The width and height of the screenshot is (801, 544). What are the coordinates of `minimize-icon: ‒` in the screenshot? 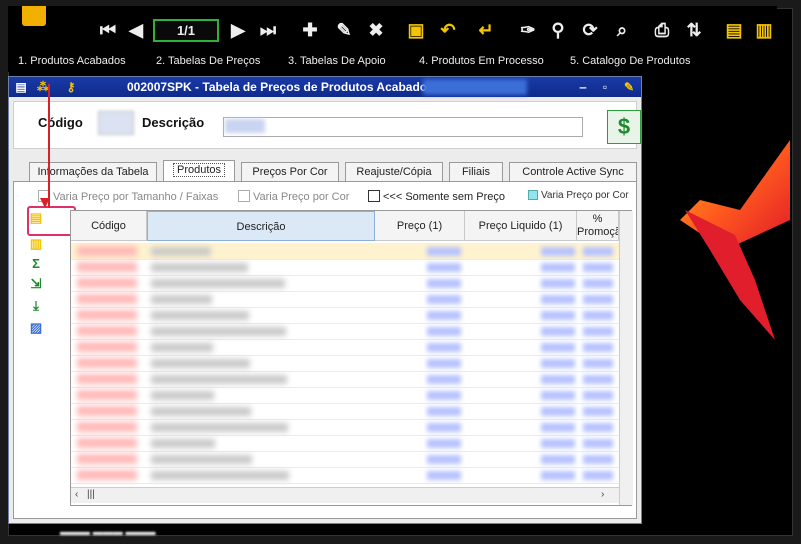 It's located at (583, 87).